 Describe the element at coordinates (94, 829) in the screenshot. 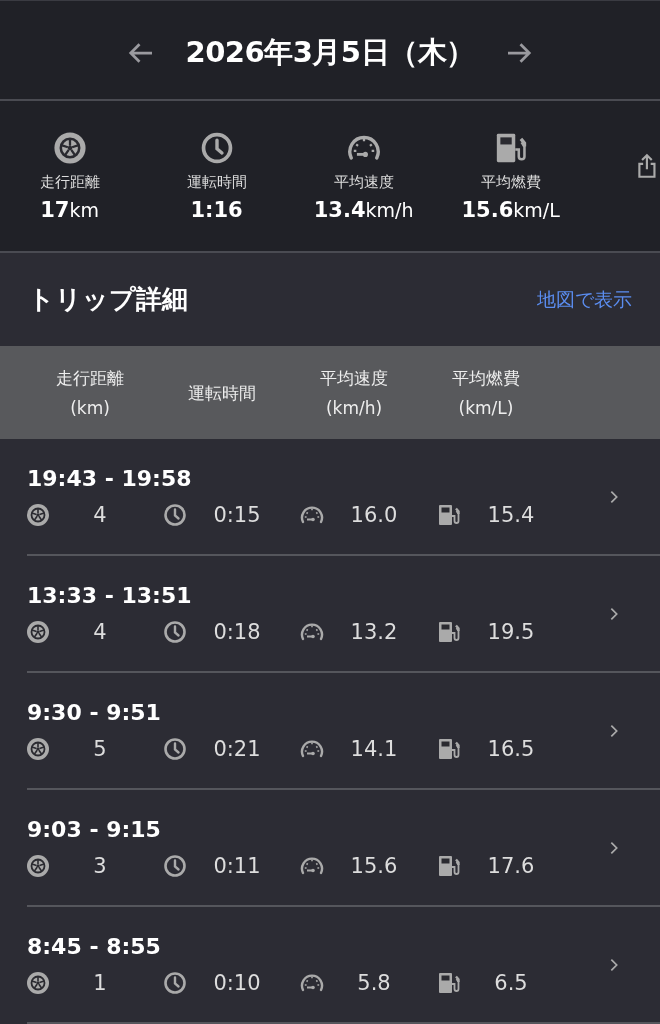

I see `trip-time: 9:03 - 9:15` at that location.